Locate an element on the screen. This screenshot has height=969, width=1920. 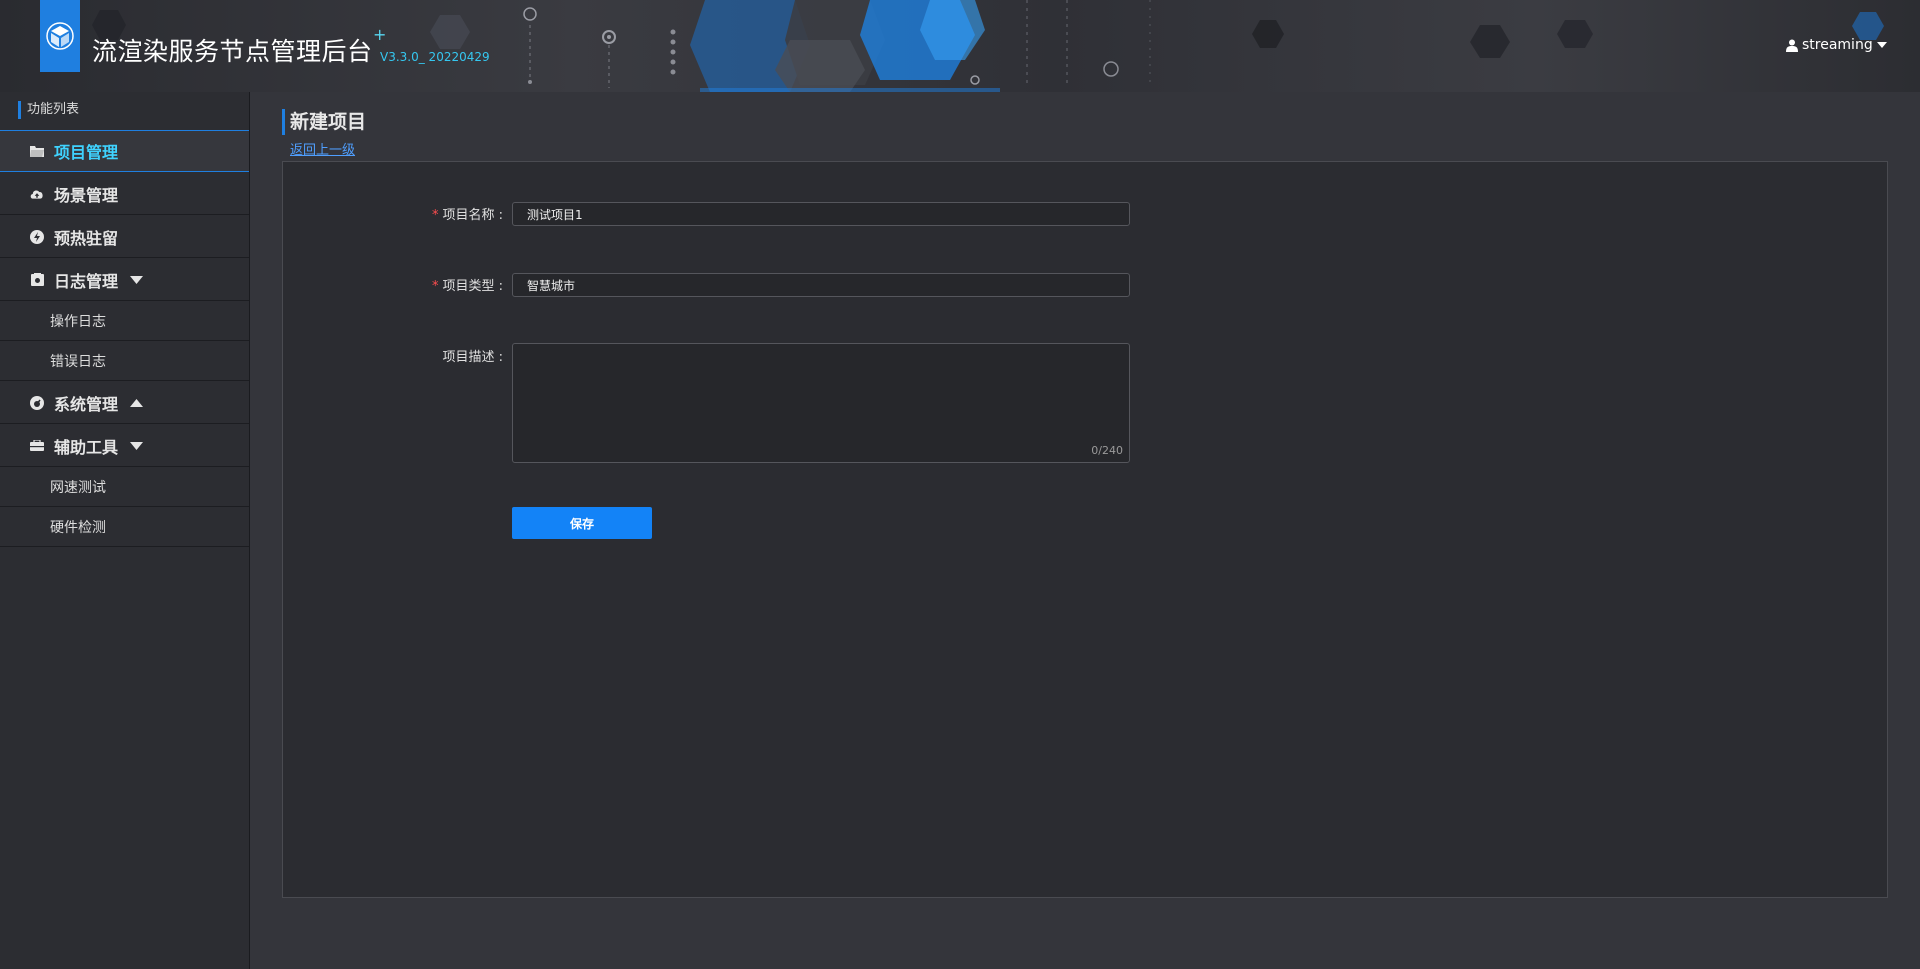
project-description-textarea is located at coordinates (821, 403).